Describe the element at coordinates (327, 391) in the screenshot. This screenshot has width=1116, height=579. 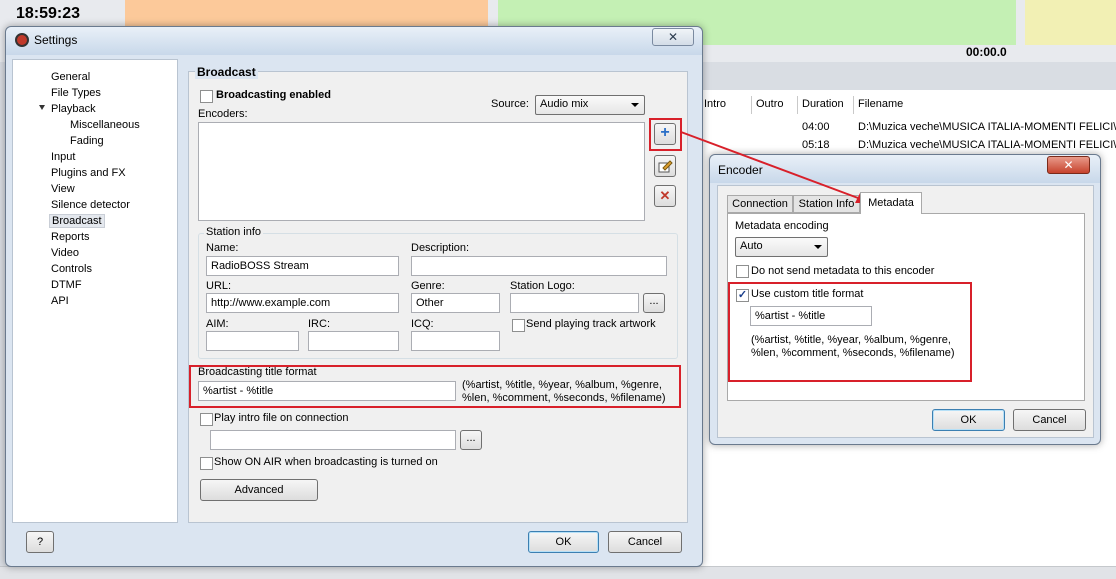
I see `title-format-input: %artist - %title` at that location.